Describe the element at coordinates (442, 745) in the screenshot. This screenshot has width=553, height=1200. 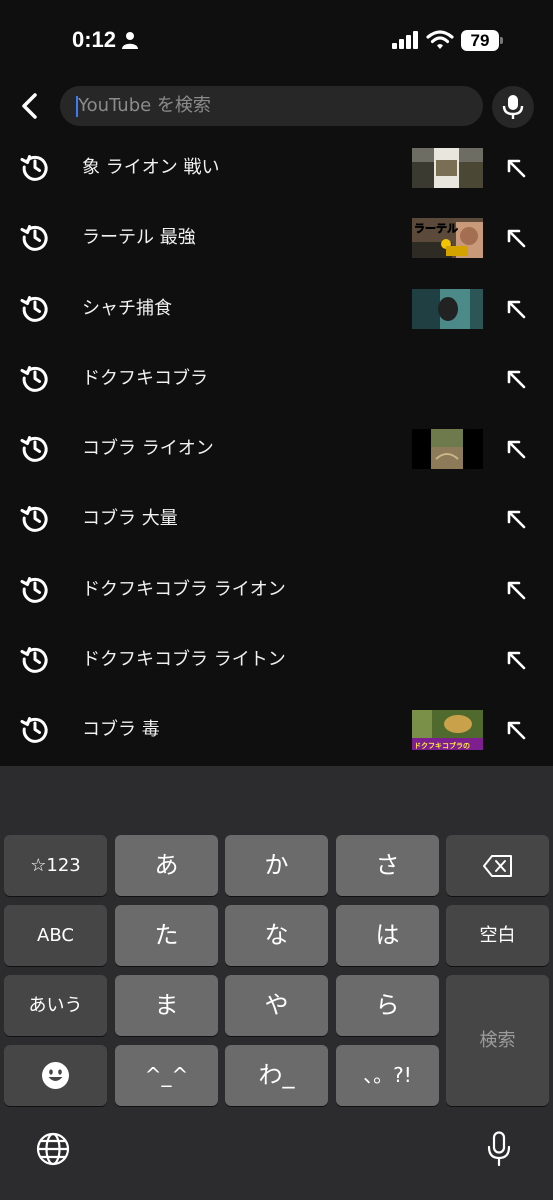
I see `thumbnail-caption: ドクフキコブラの` at that location.